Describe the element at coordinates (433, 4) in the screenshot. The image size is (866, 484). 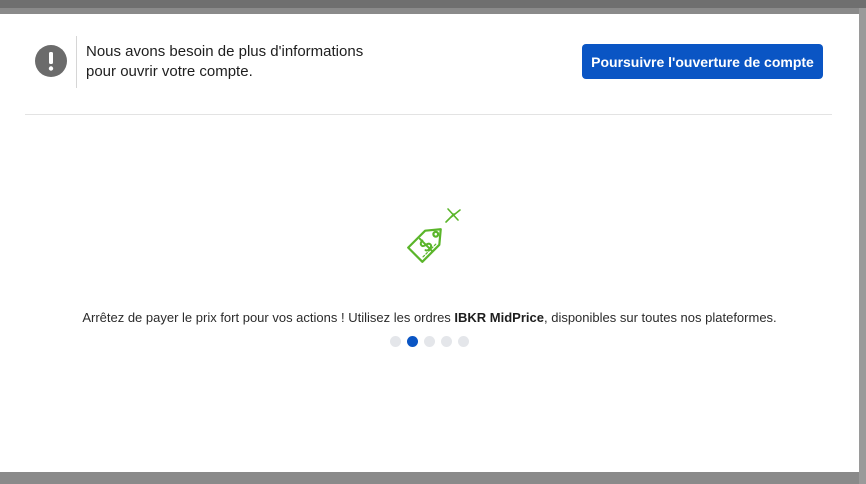
I see `backdrop-top` at that location.